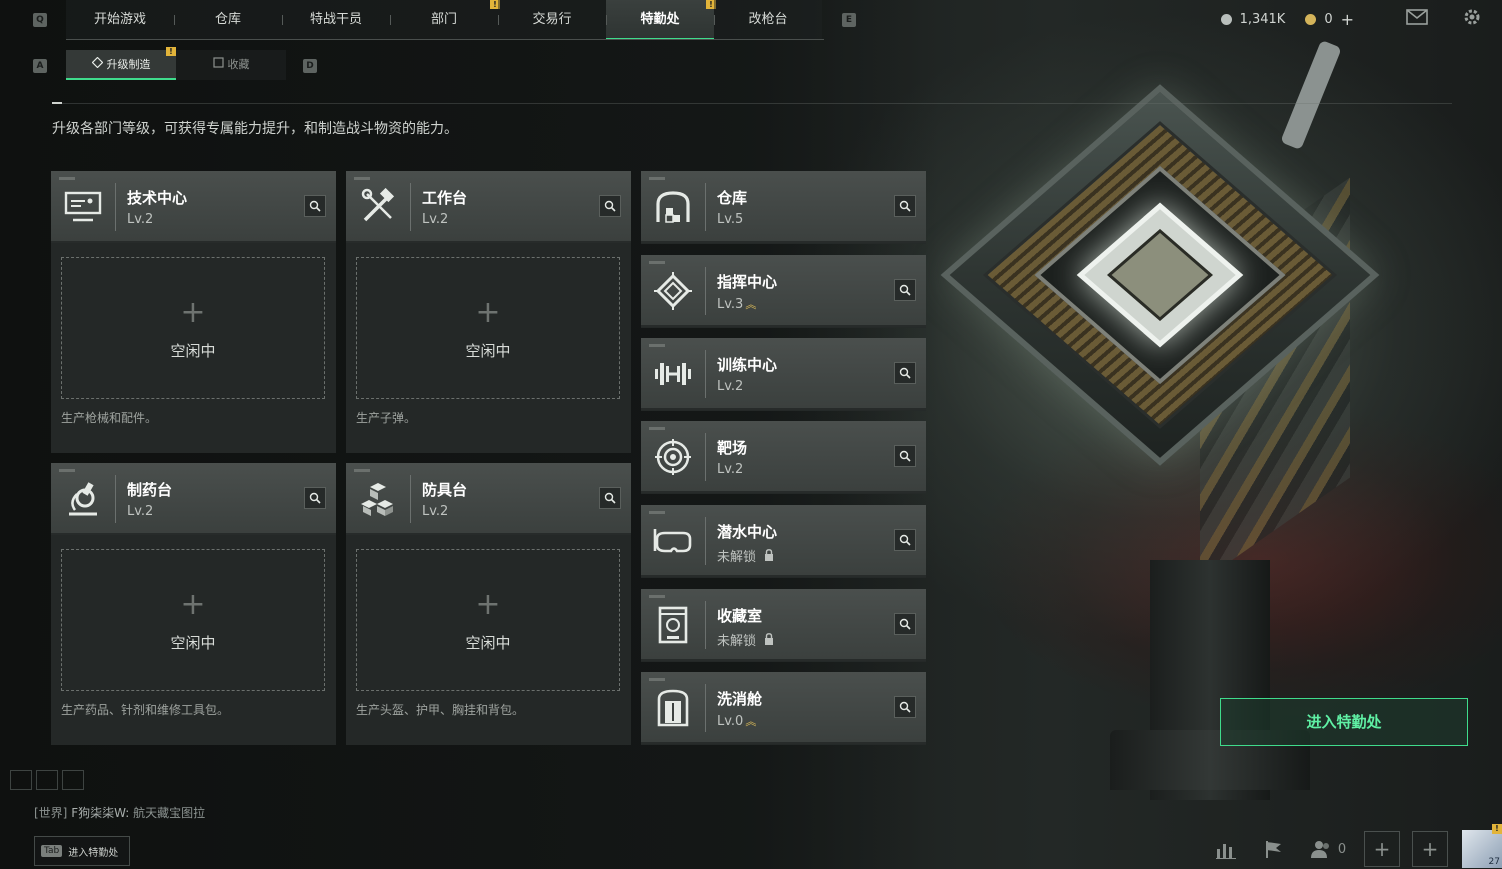  I want to click on player-avatar: ! 27, so click(1482, 846).